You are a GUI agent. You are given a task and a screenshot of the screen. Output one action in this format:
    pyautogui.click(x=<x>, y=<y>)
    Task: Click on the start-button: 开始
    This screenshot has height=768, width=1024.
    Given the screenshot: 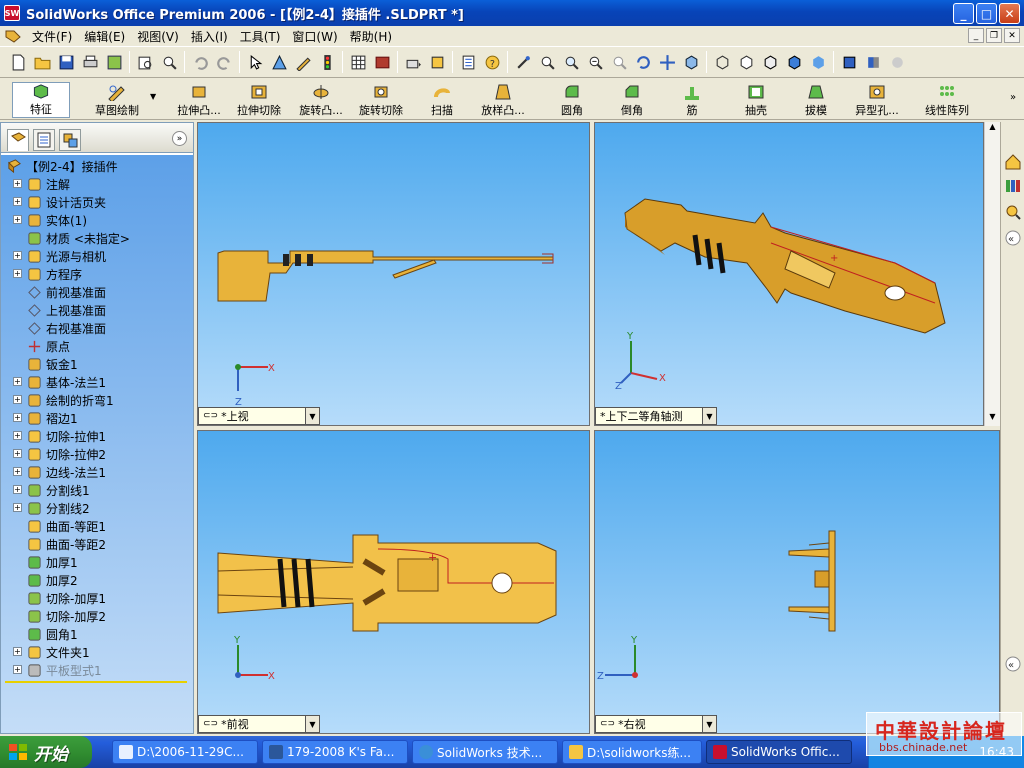 What is the action you would take?
    pyautogui.click(x=46, y=752)
    